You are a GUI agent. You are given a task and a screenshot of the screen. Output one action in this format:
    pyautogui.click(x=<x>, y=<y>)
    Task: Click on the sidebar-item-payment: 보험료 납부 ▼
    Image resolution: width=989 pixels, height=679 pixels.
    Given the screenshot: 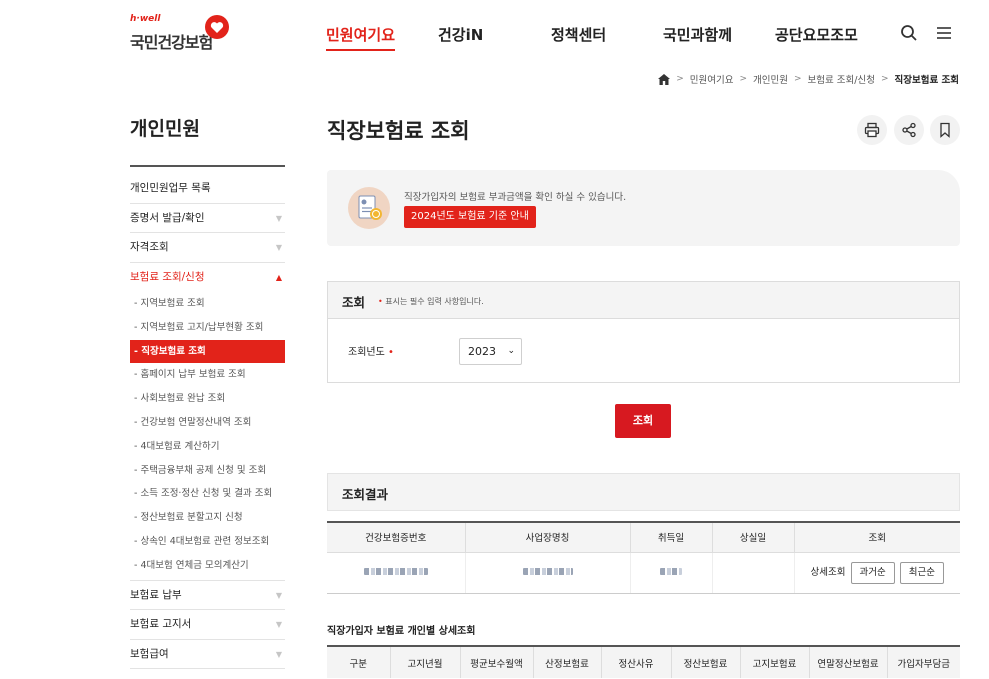 What is the action you would take?
    pyautogui.click(x=207, y=596)
    